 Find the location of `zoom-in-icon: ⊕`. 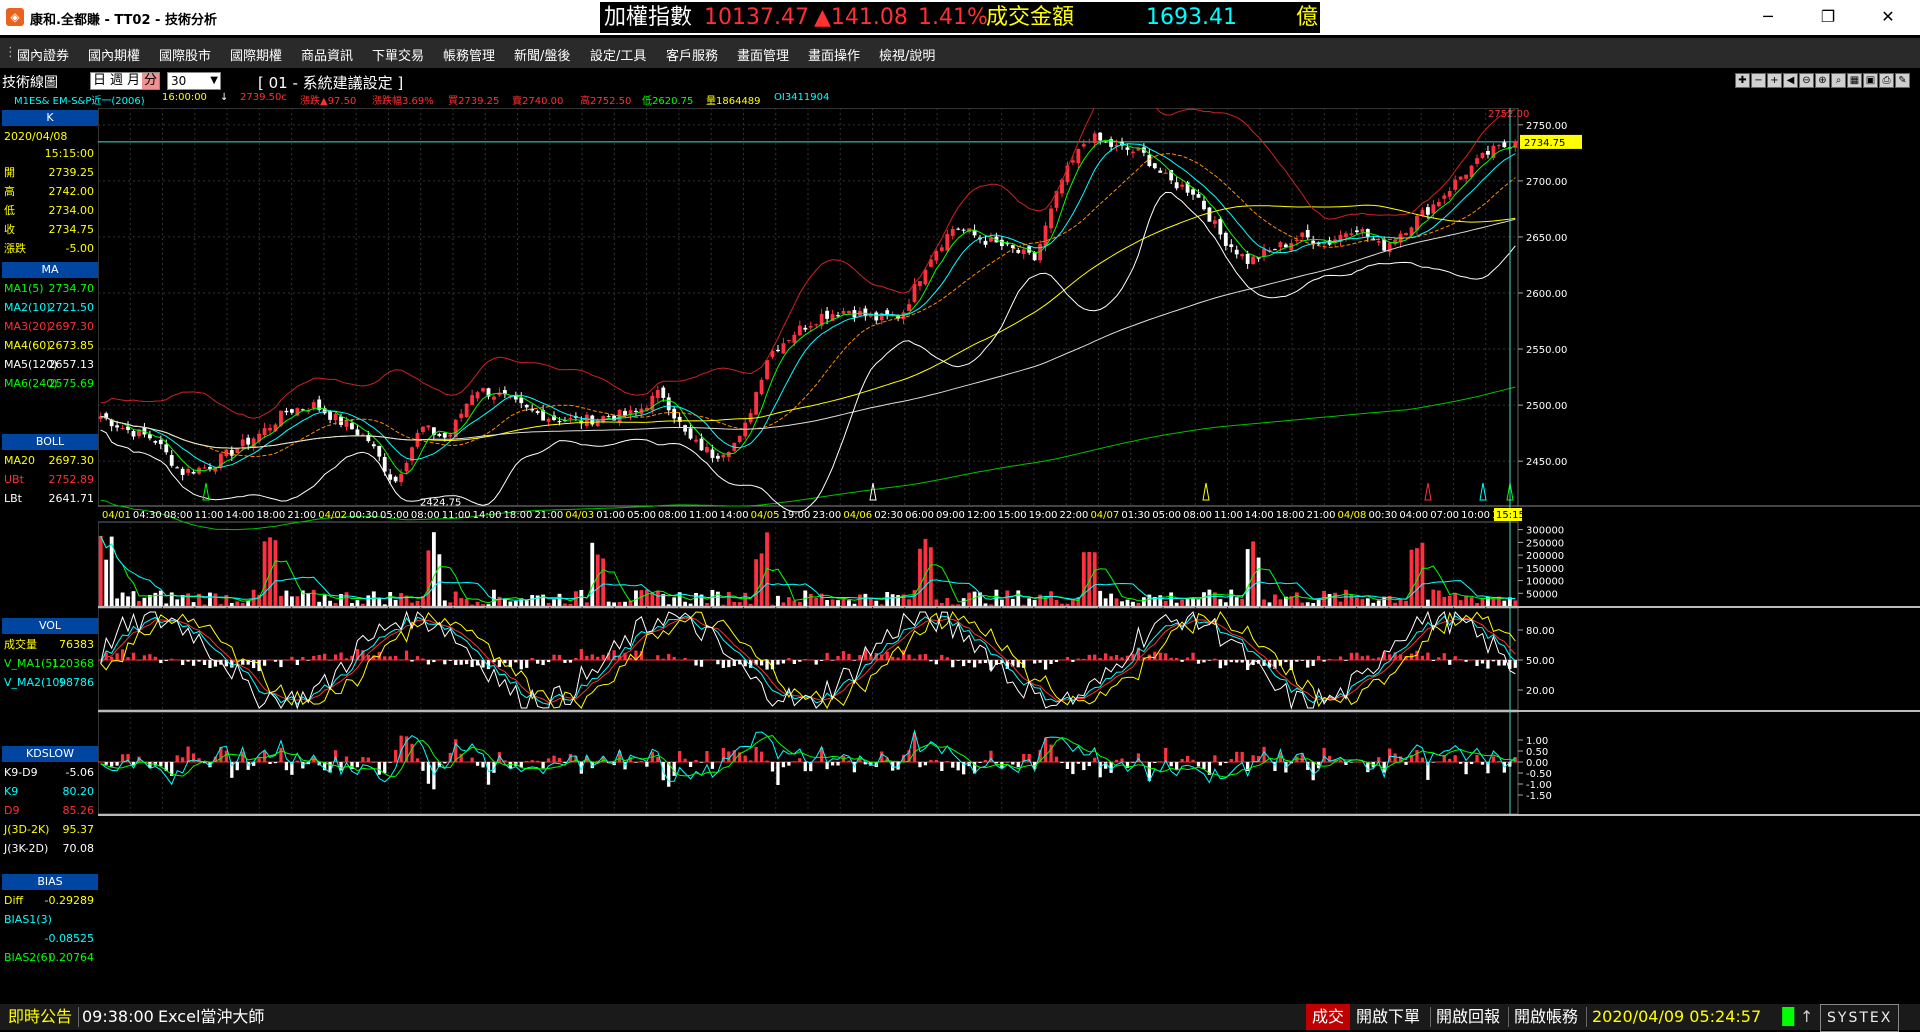

zoom-in-icon: ⊕ is located at coordinates (1822, 80).